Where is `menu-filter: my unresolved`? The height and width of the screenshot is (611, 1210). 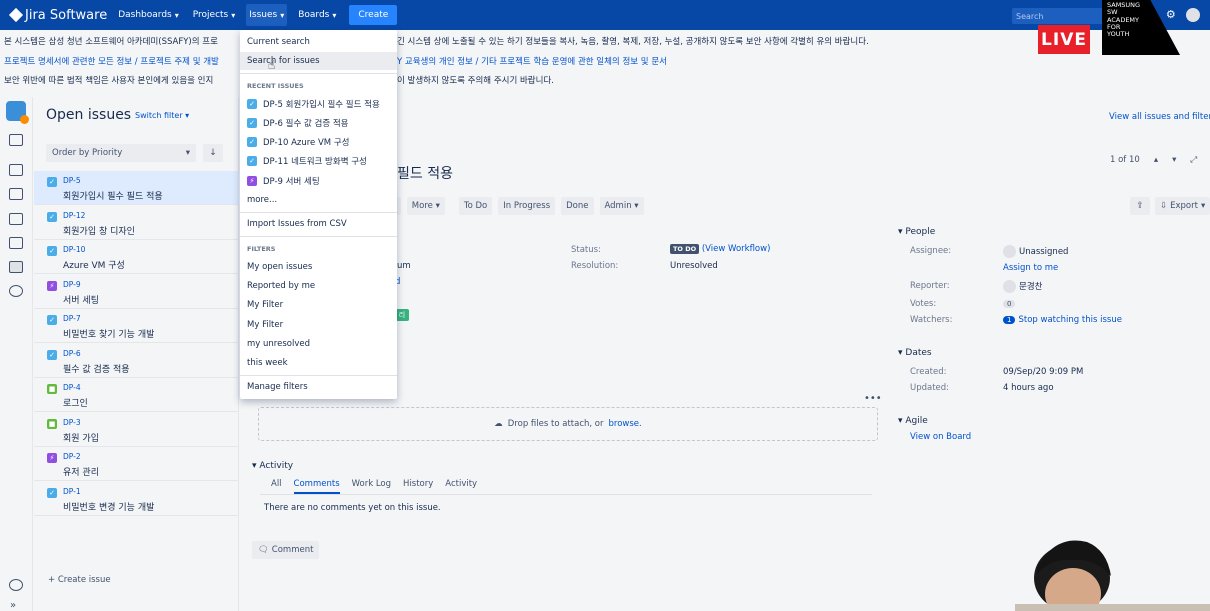
menu-filter: my unresolved is located at coordinates (318, 344).